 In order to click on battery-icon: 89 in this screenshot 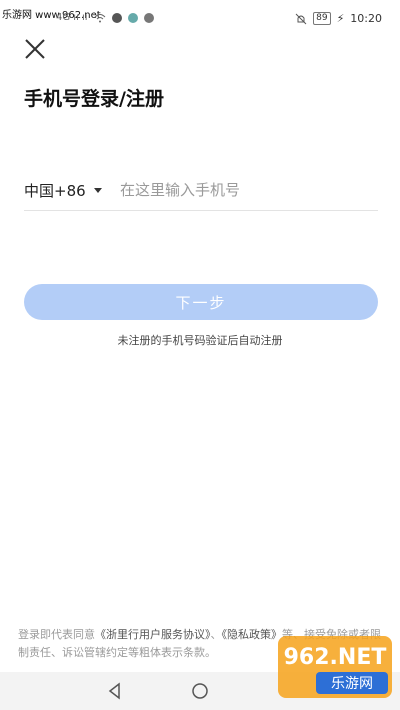, I will do `click(322, 18)`.